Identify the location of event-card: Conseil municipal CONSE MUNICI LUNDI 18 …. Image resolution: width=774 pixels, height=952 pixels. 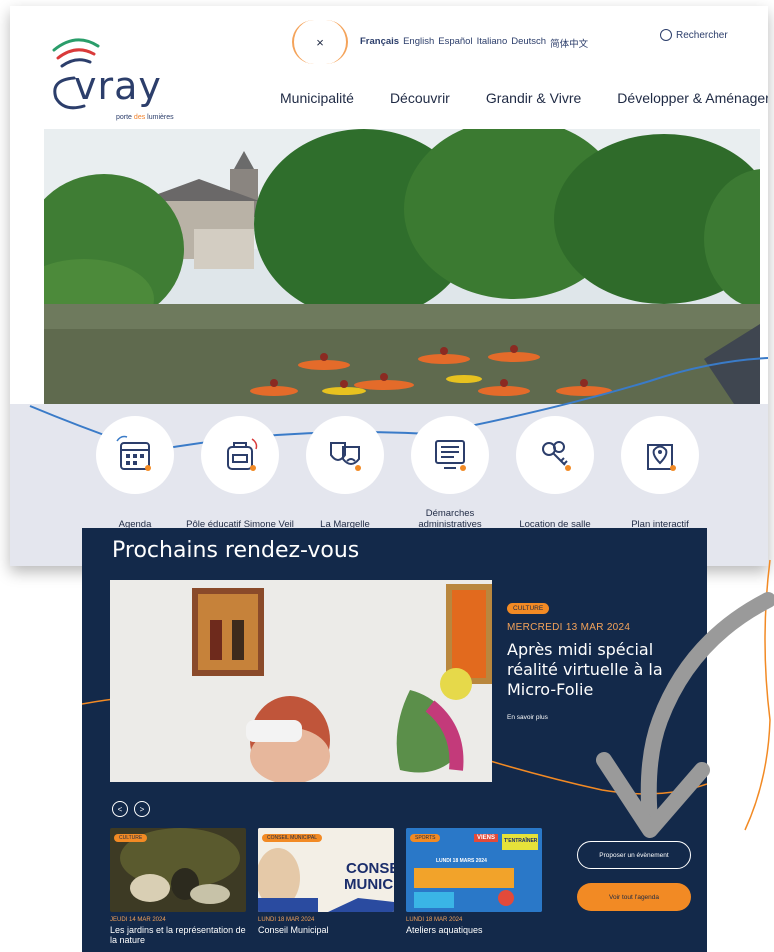
(326, 881).